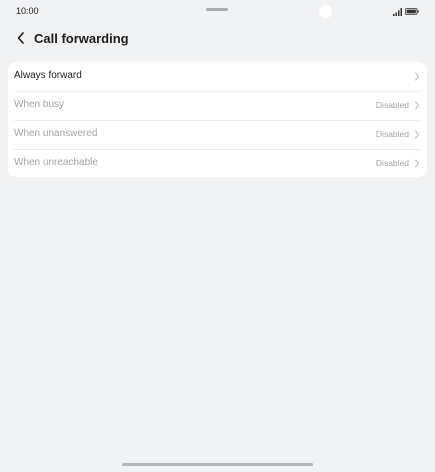 The image size is (435, 472). What do you see at coordinates (48, 75) in the screenshot?
I see `setting-row-label: Always forward` at bounding box center [48, 75].